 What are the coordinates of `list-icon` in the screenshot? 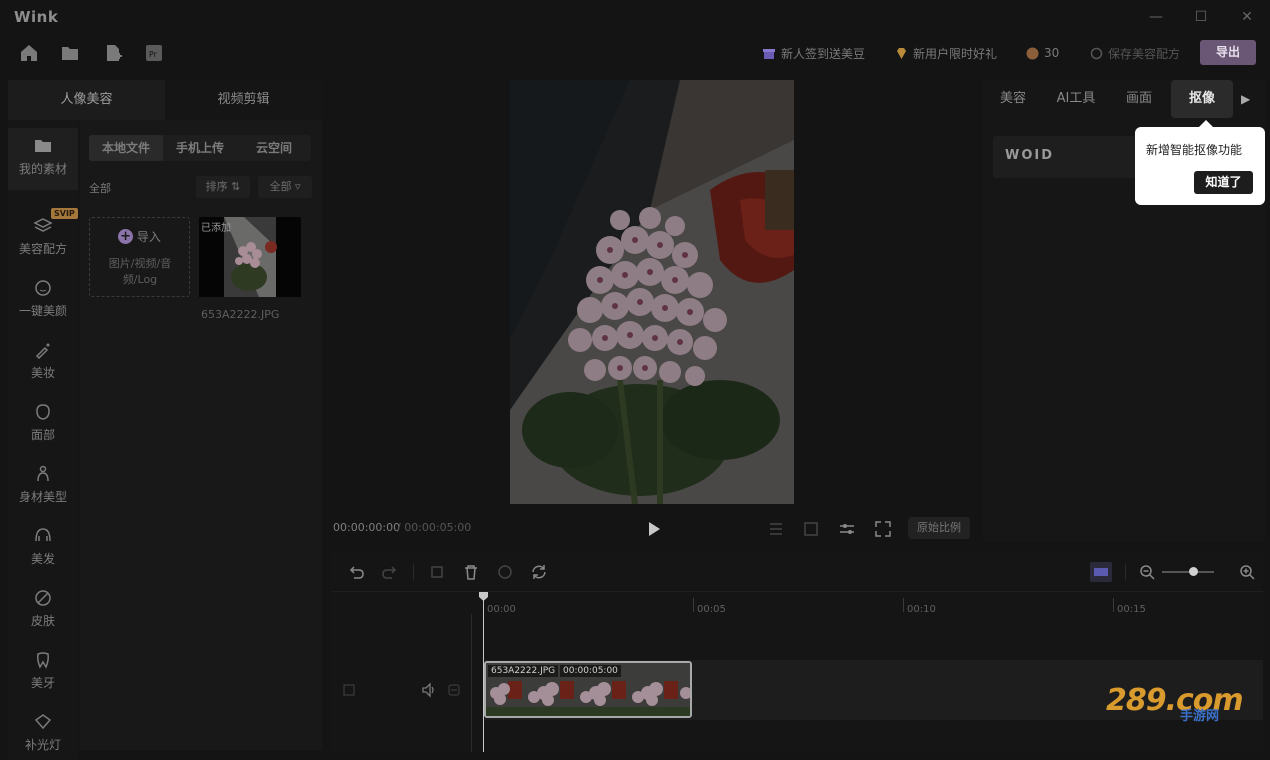 It's located at (776, 529).